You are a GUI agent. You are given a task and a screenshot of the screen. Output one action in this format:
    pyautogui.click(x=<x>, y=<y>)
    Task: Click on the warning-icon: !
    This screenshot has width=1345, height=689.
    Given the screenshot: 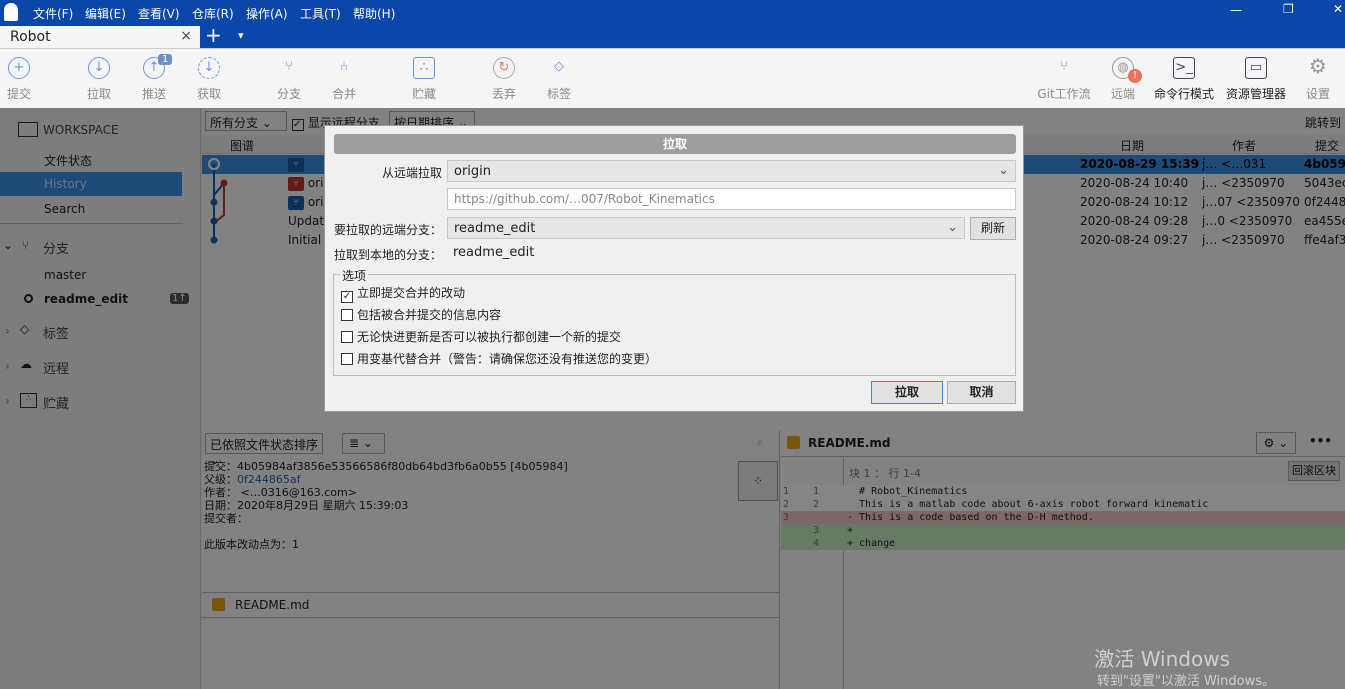 What is the action you would take?
    pyautogui.click(x=1135, y=76)
    